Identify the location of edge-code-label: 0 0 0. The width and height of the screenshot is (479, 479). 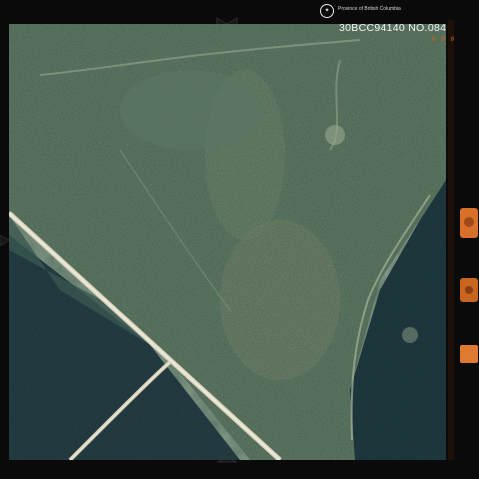
(444, 39).